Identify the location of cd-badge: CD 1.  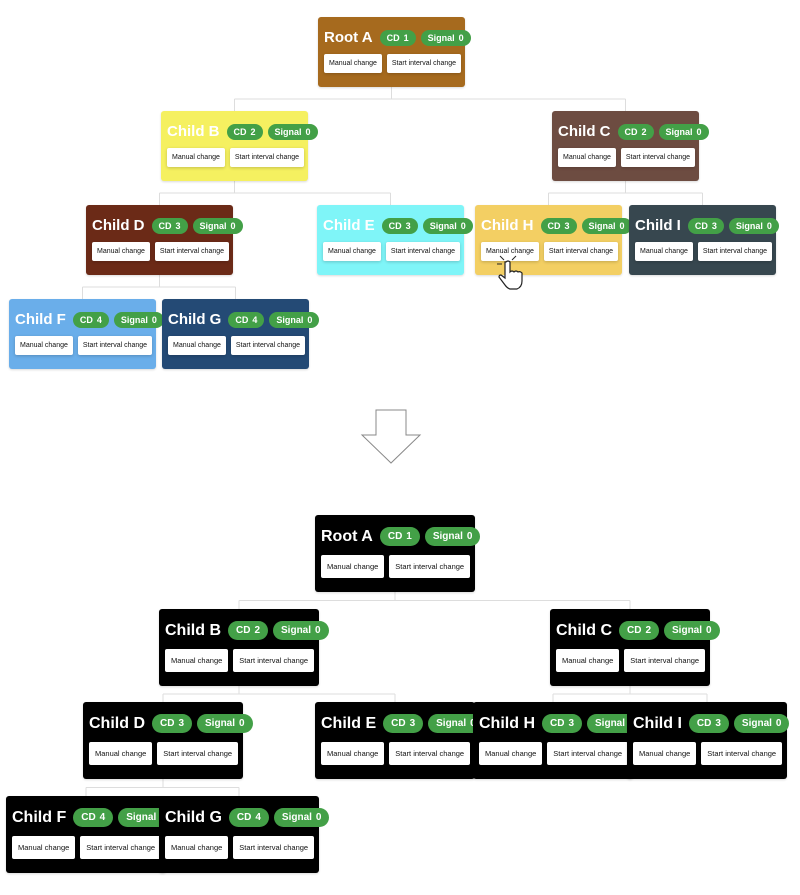
(397, 37).